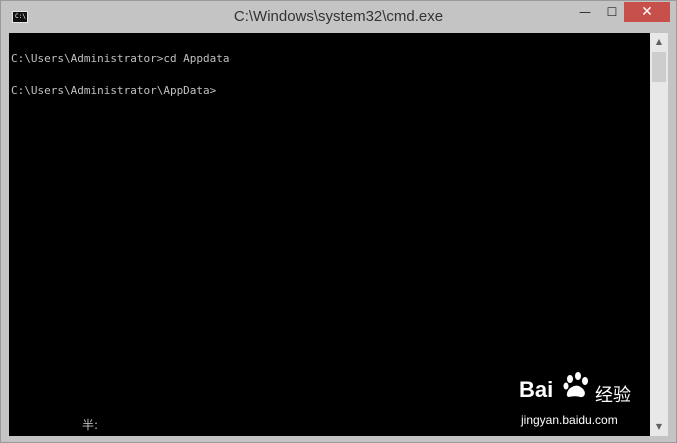 This screenshot has height=443, width=677. Describe the element at coordinates (612, 12) in the screenshot. I see `maximize-button: ☐` at that location.